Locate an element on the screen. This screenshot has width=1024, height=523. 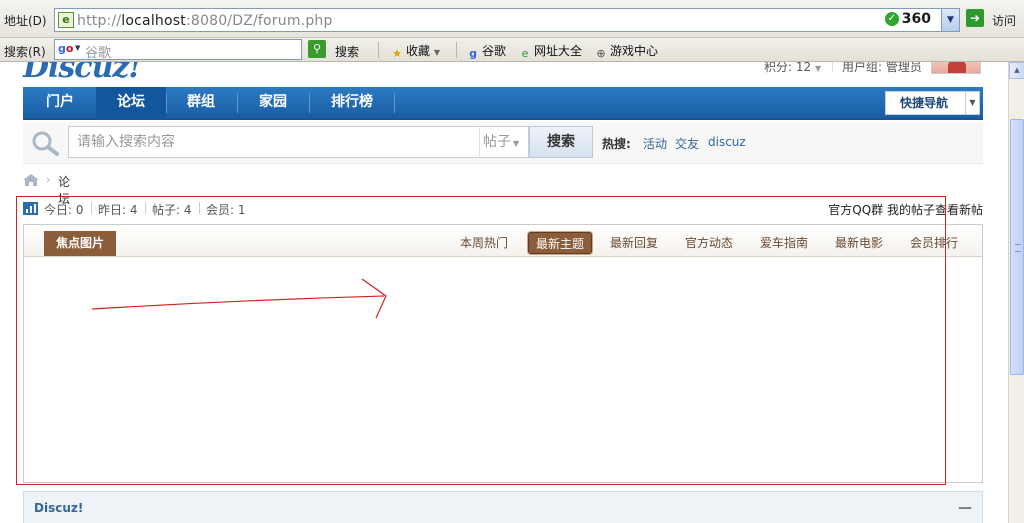
hot-search-item: 交友 is located at coordinates (687, 143).